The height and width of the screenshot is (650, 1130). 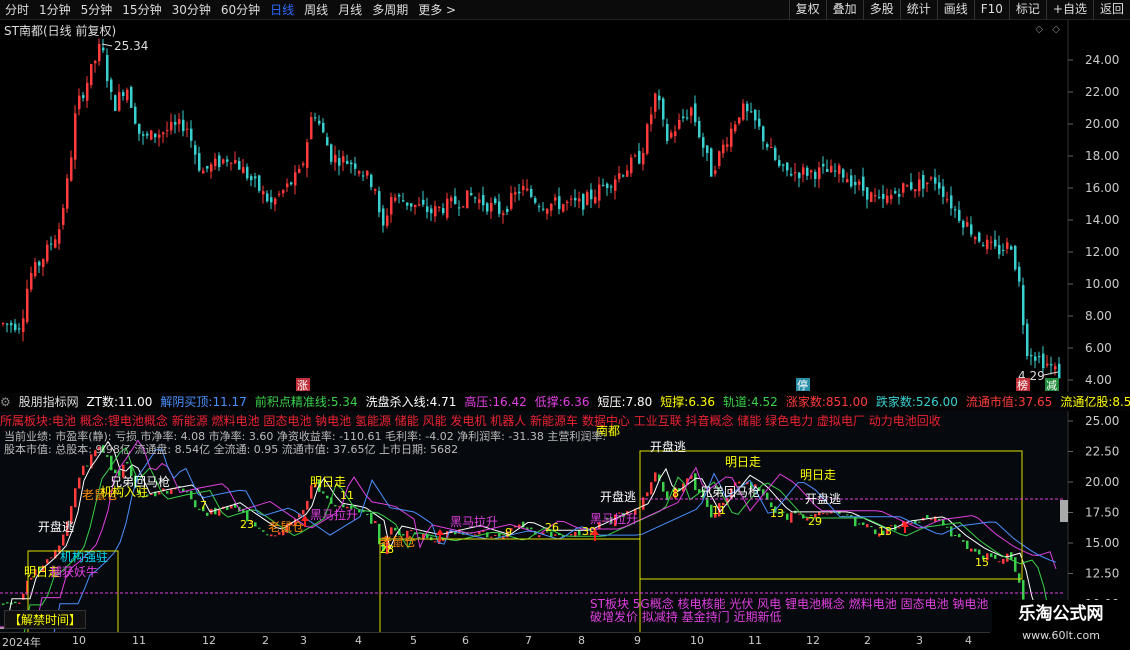 I want to click on event-badge-label: 涨, so click(x=302, y=385).